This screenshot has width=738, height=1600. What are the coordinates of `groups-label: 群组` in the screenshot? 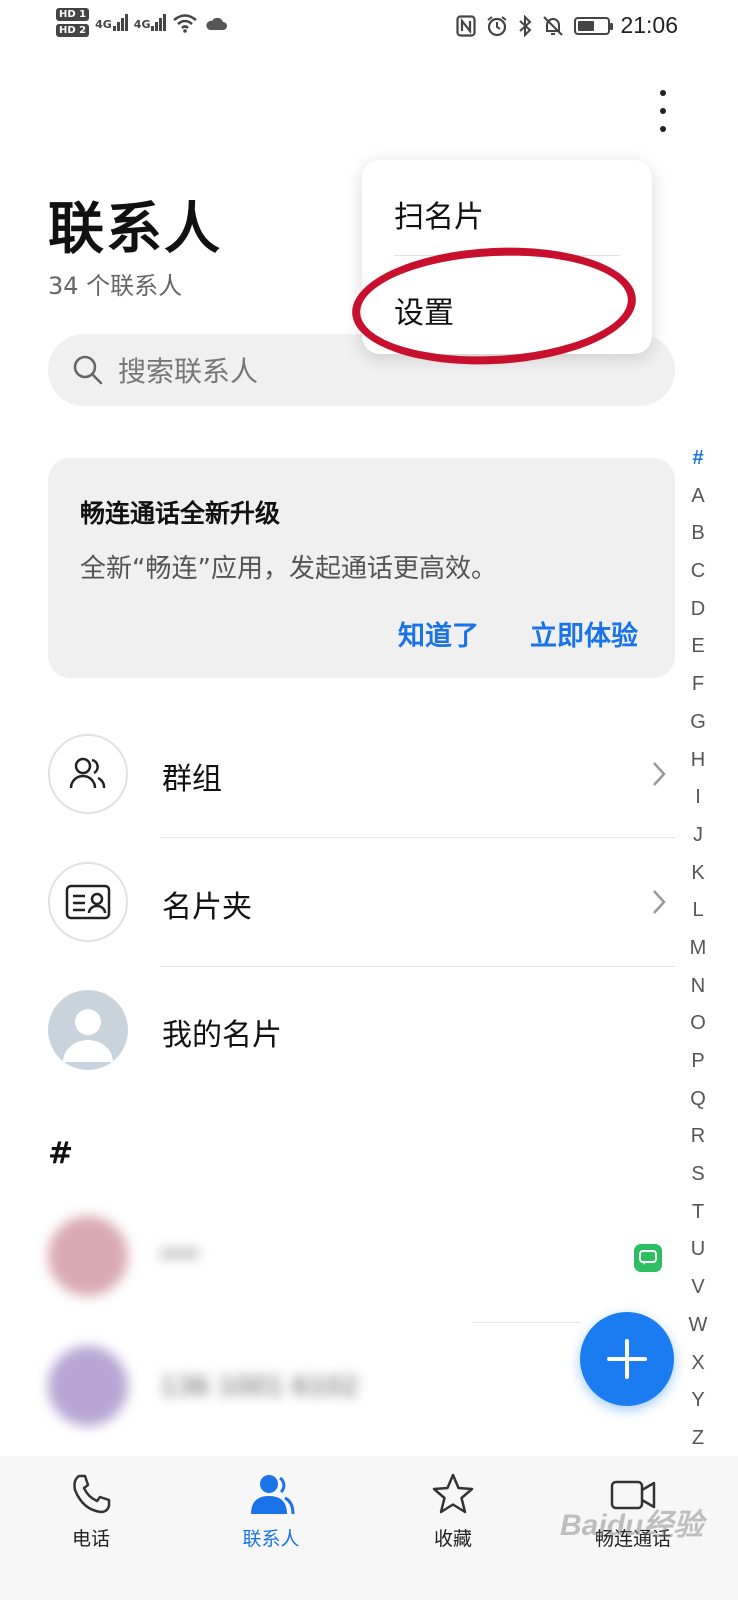 It's located at (192, 779).